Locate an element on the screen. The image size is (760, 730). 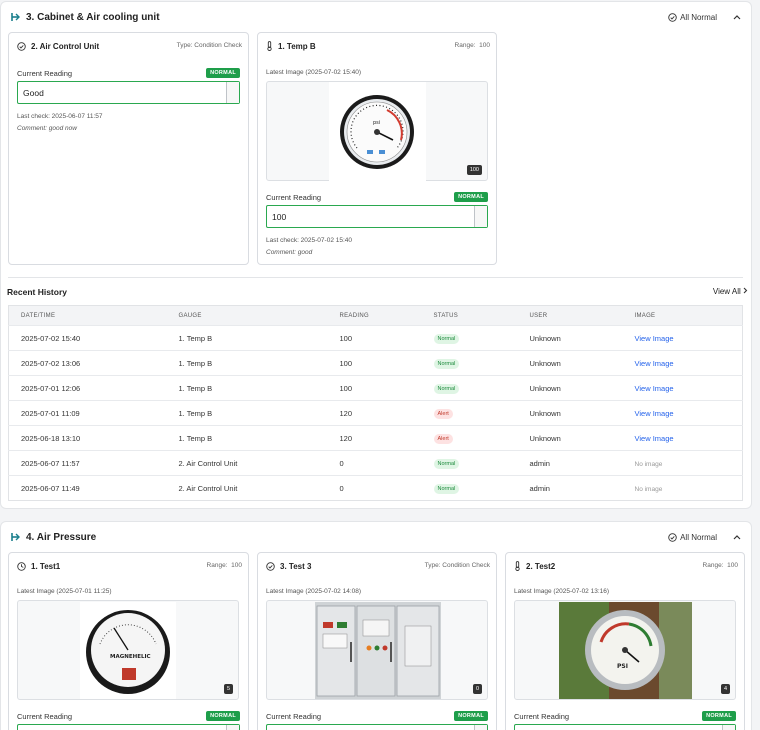
section-status-label: All Normal is located at coordinates (698, 17).